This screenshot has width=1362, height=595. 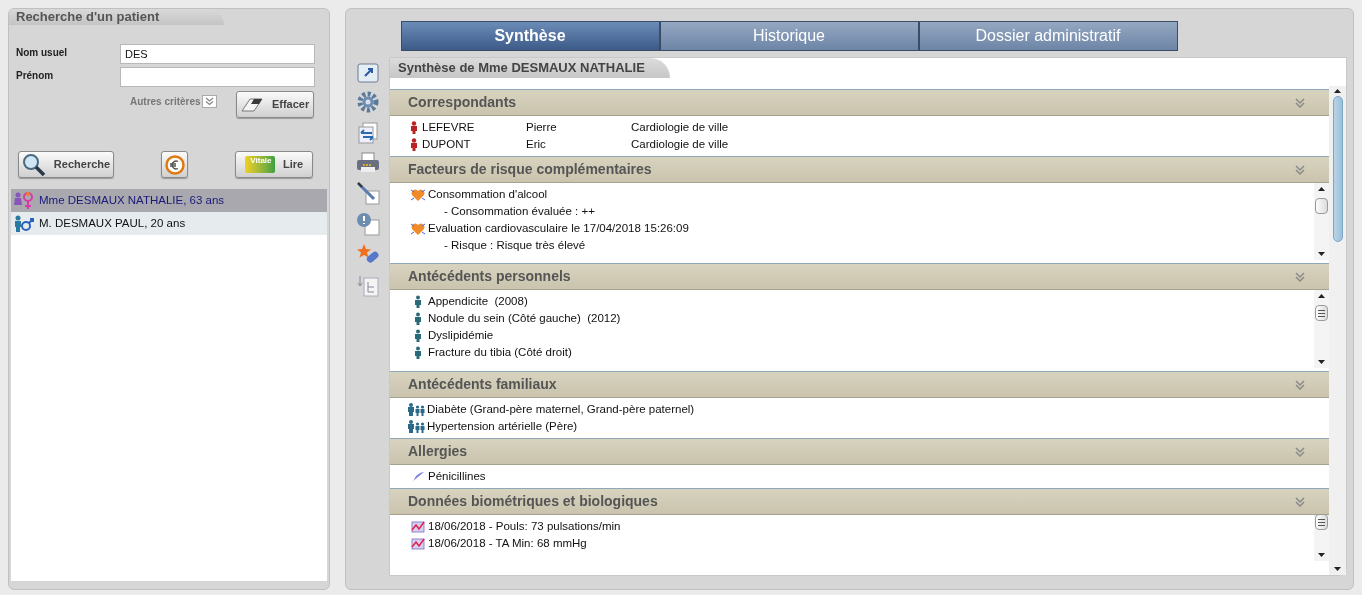 I want to click on section-header: Allergies, so click(x=859, y=451).